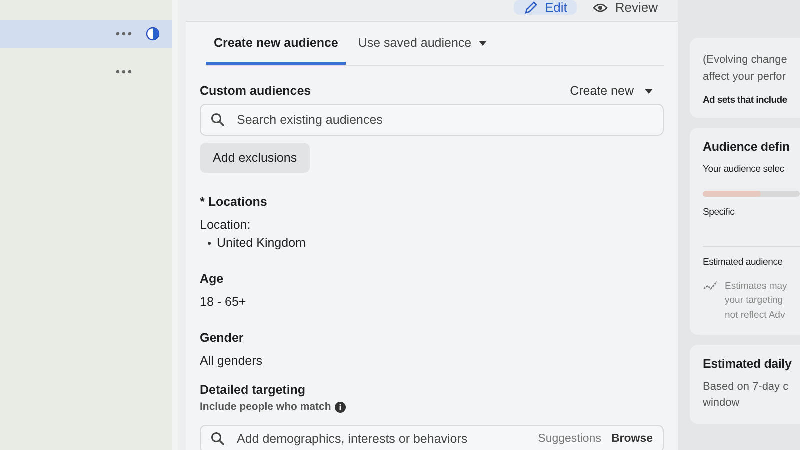 The image size is (800, 450). I want to click on review-button: Review, so click(625, 7).